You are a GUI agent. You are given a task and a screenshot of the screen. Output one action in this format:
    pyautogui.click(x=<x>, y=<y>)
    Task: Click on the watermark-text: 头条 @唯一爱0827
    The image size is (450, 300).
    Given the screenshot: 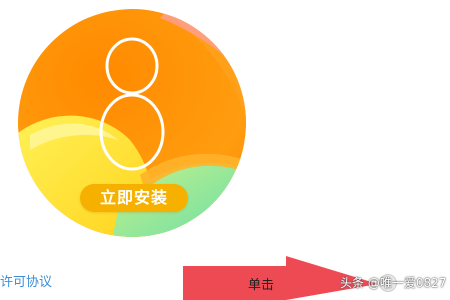 What is the action you would take?
    pyautogui.click(x=393, y=283)
    